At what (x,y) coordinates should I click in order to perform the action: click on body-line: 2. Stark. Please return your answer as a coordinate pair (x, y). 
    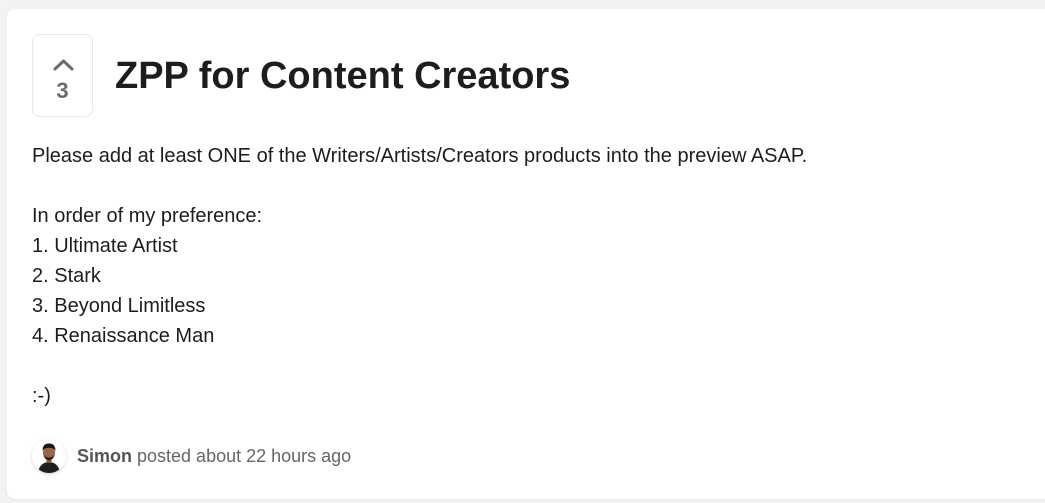
    Looking at the image, I should click on (66, 276).